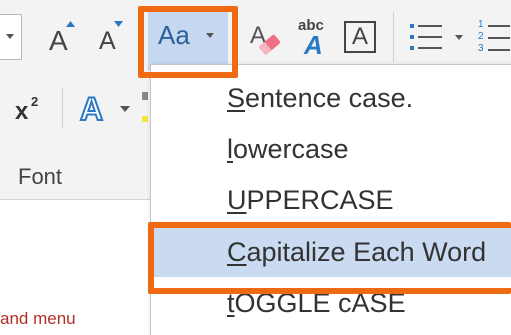  Describe the element at coordinates (366, 251) in the screenshot. I see `menu-item-label: apitalize Each Word` at that location.